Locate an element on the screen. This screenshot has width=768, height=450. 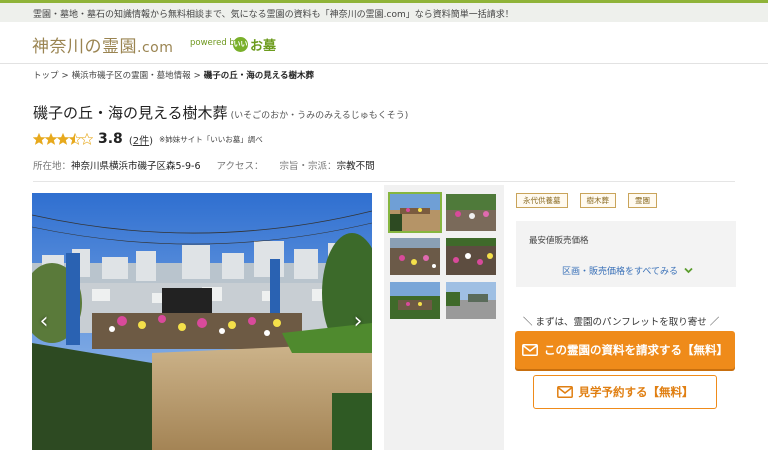
review-paren-close: ) is located at coordinates (151, 141).